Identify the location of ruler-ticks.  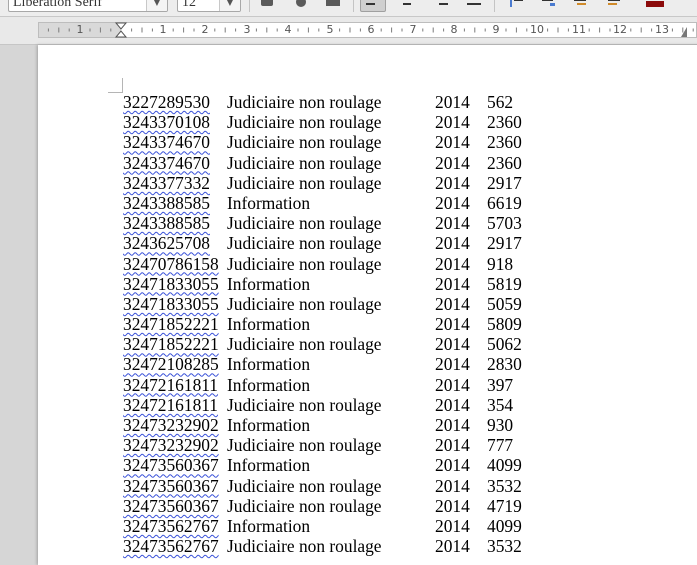
(370, 30).